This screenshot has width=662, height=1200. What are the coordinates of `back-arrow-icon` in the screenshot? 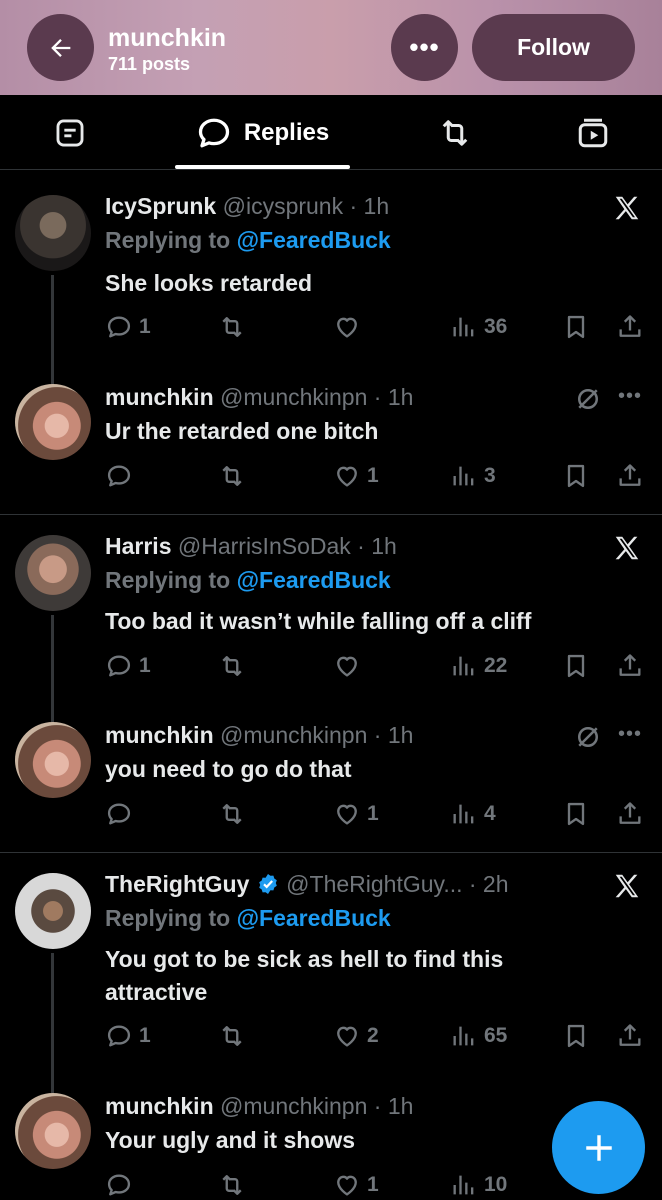 It's located at (60, 47).